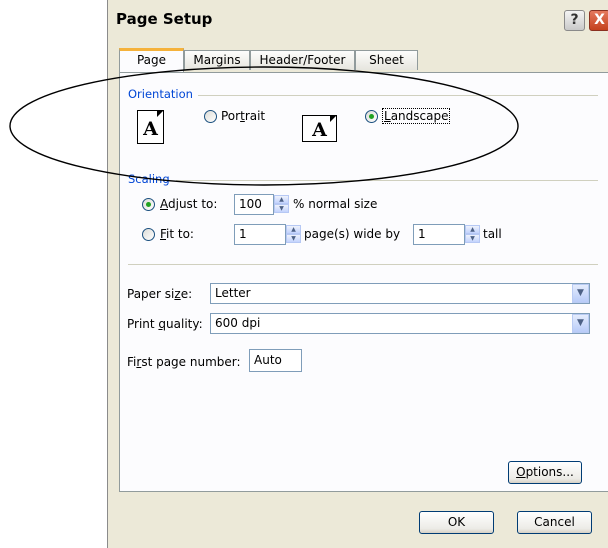  I want to click on adjust-to-spinner: ▲ ▼, so click(281, 204).